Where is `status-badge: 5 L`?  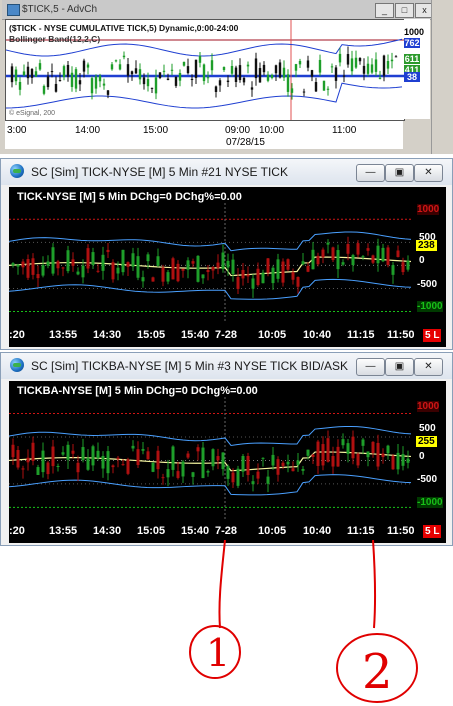
status-badge: 5 L is located at coordinates (432, 531).